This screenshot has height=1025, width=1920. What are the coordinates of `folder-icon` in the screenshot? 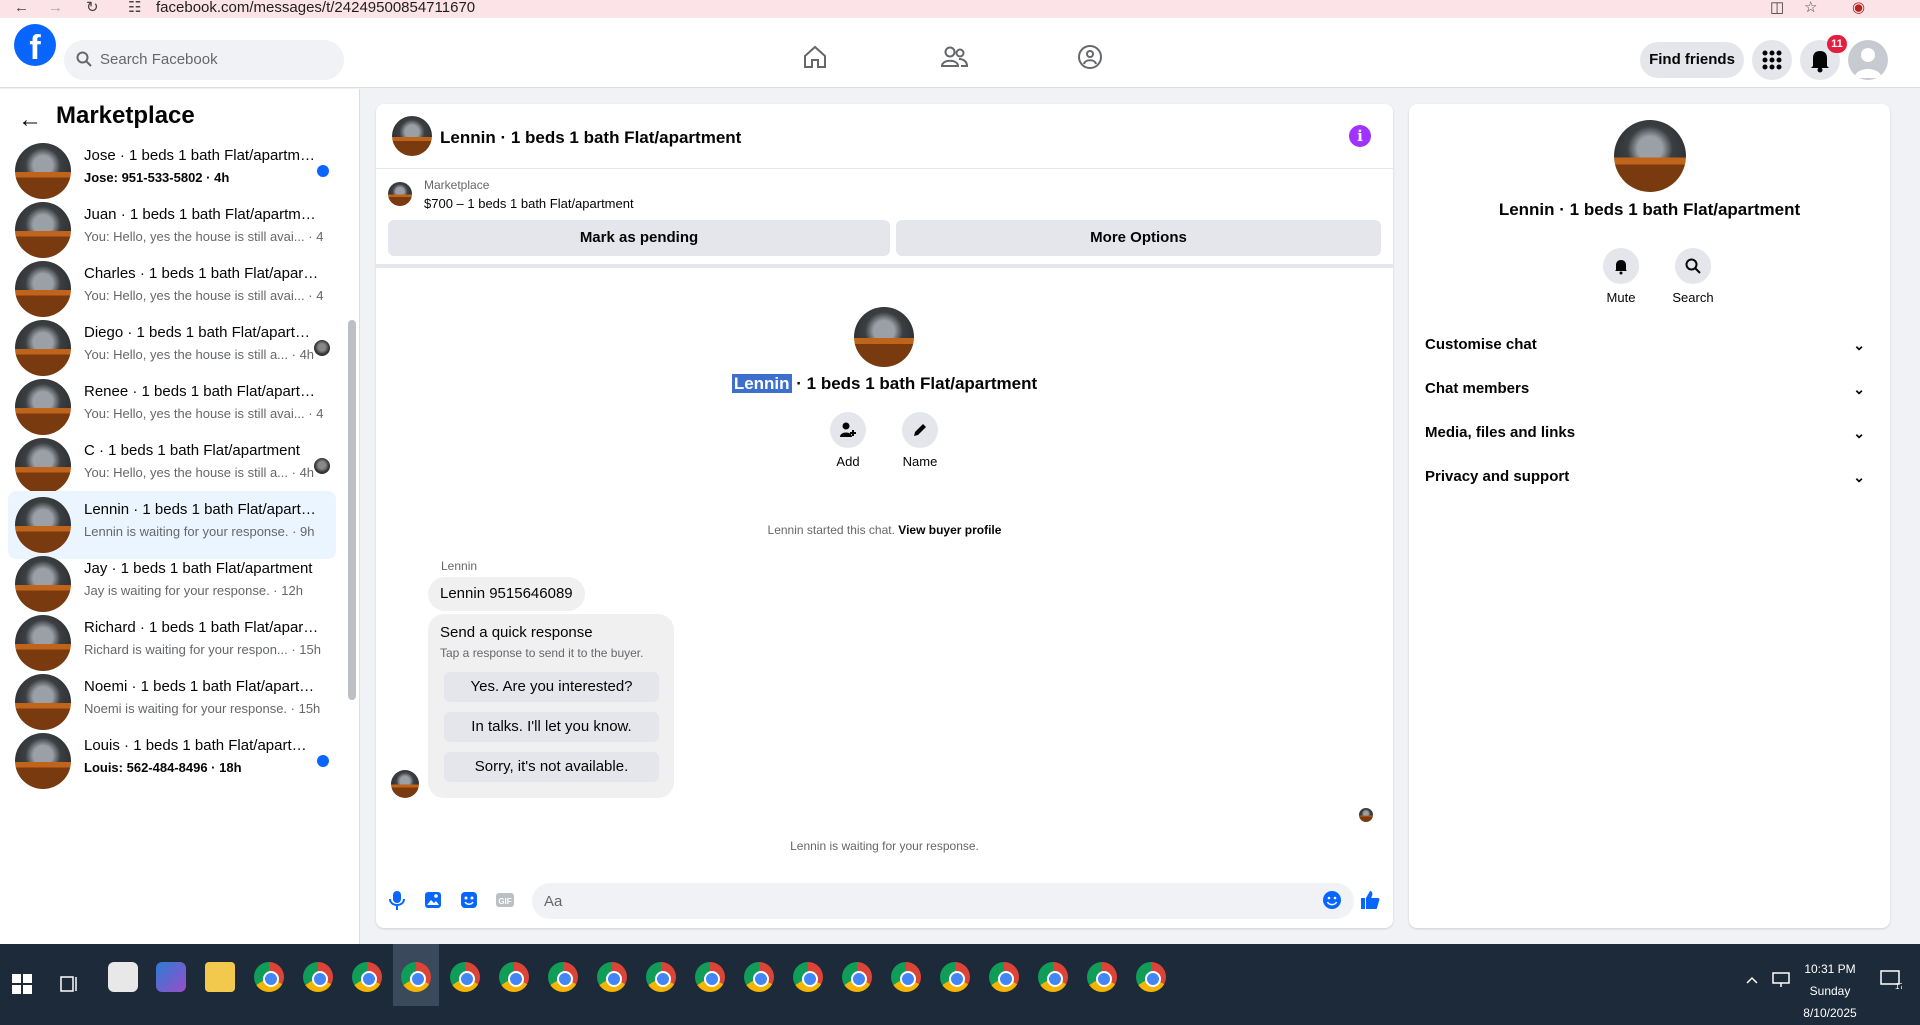 It's located at (220, 977).